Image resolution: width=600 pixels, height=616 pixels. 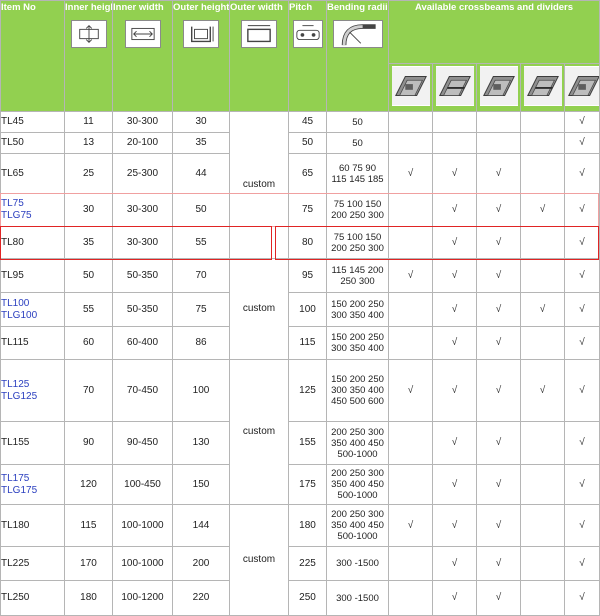 I want to click on header-pitch: Pitch, so click(x=307, y=56).